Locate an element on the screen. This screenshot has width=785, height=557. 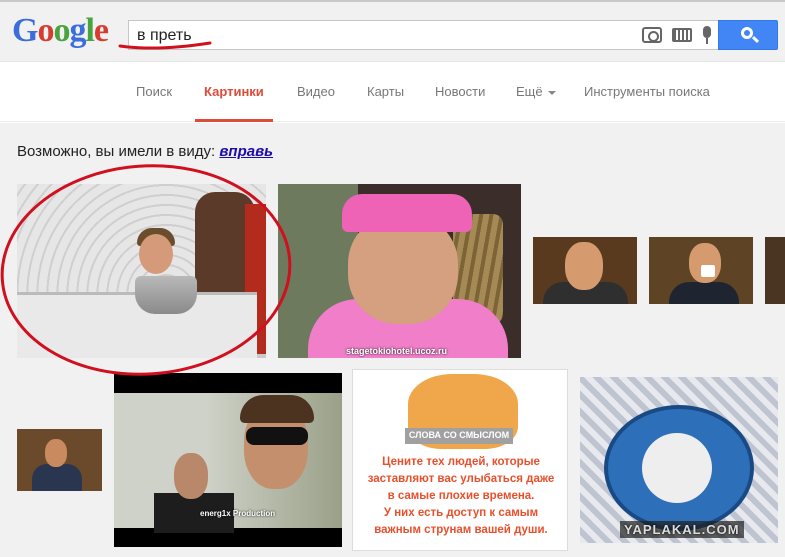
tab-video: Видео is located at coordinates (316, 91).